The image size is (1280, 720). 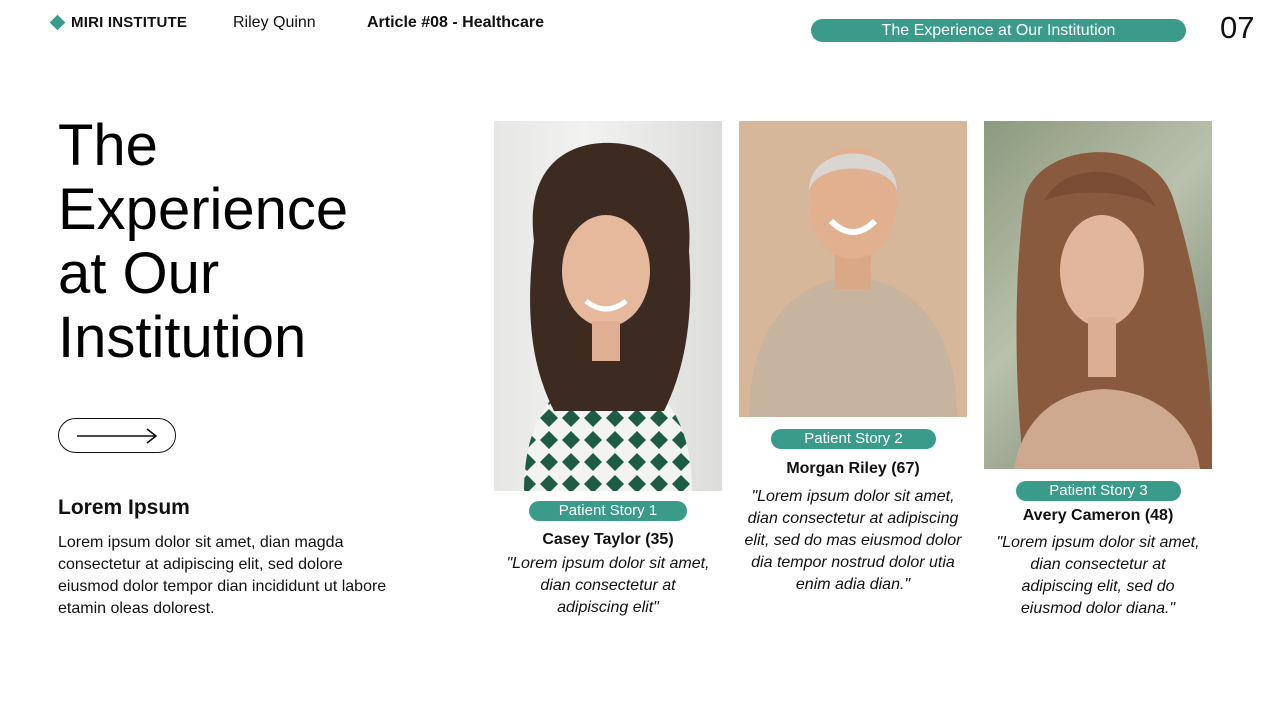 I want to click on man-portrait-image, so click(x=853, y=282).